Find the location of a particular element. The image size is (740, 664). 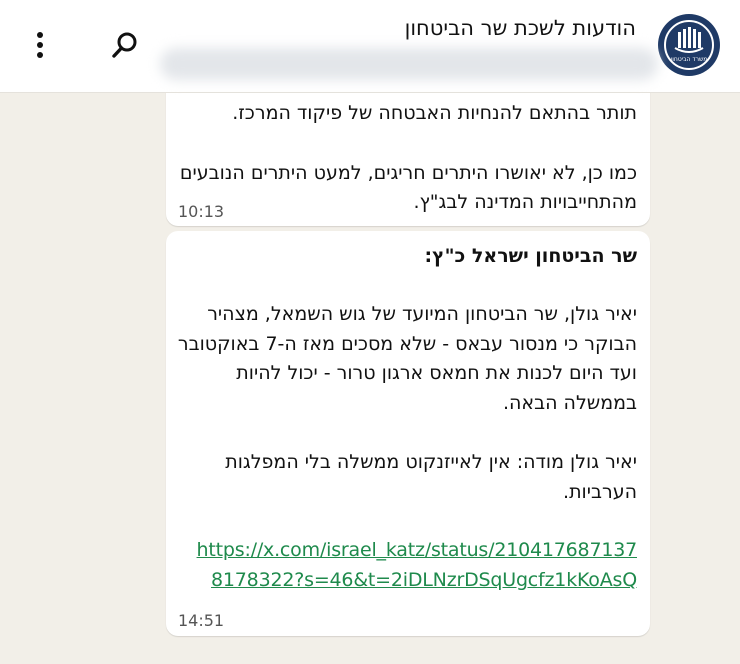

more-vert-icon is located at coordinates (40, 45).